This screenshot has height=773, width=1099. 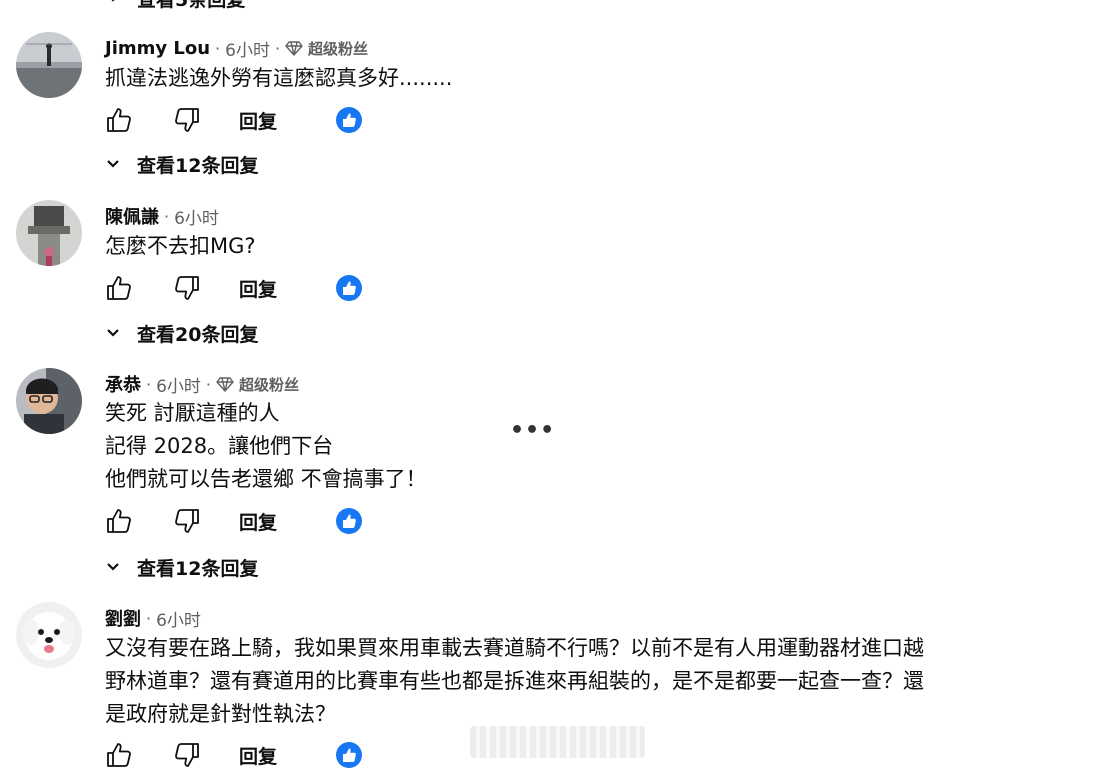 What do you see at coordinates (153, 618) in the screenshot?
I see `comment-header: 劉劉 · 6小时` at bounding box center [153, 618].